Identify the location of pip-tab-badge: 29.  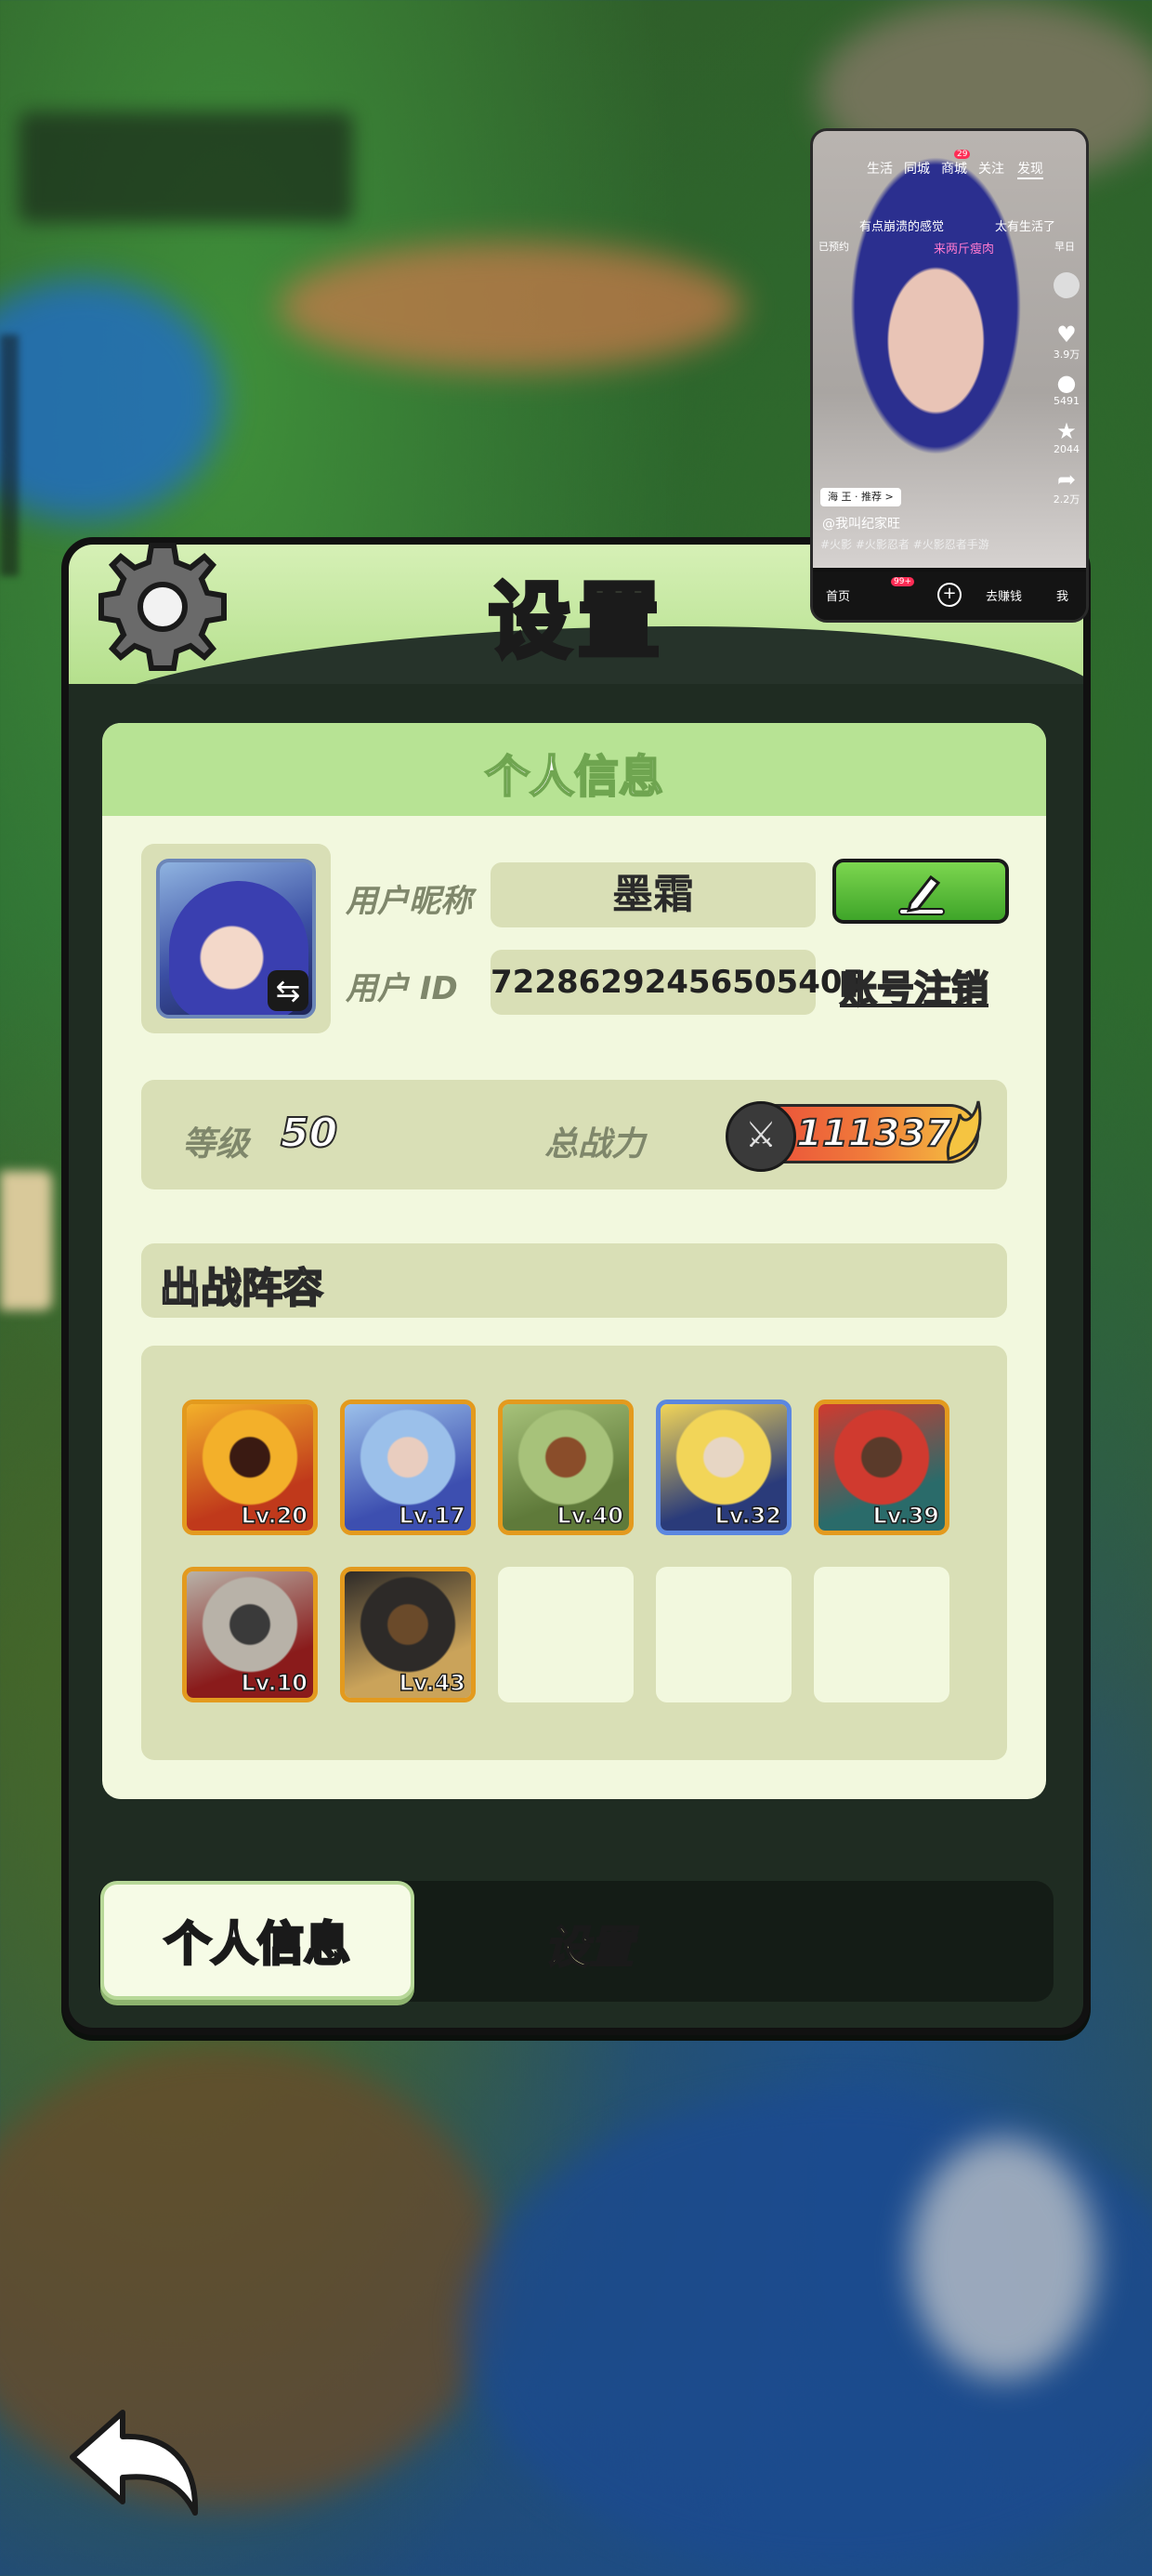
(962, 154).